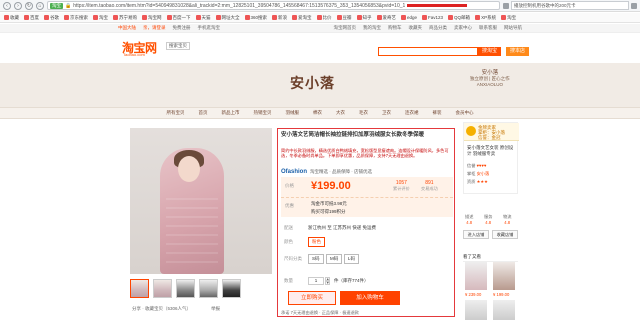 This screenshot has width=640, height=329. I want to click on size-option: L码, so click(352, 259).